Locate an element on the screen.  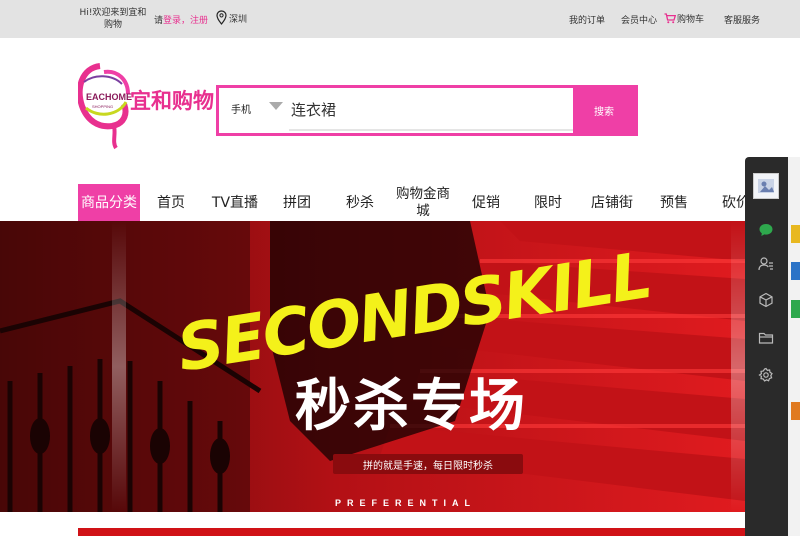
location-pin-icon is located at coordinates (221, 17).